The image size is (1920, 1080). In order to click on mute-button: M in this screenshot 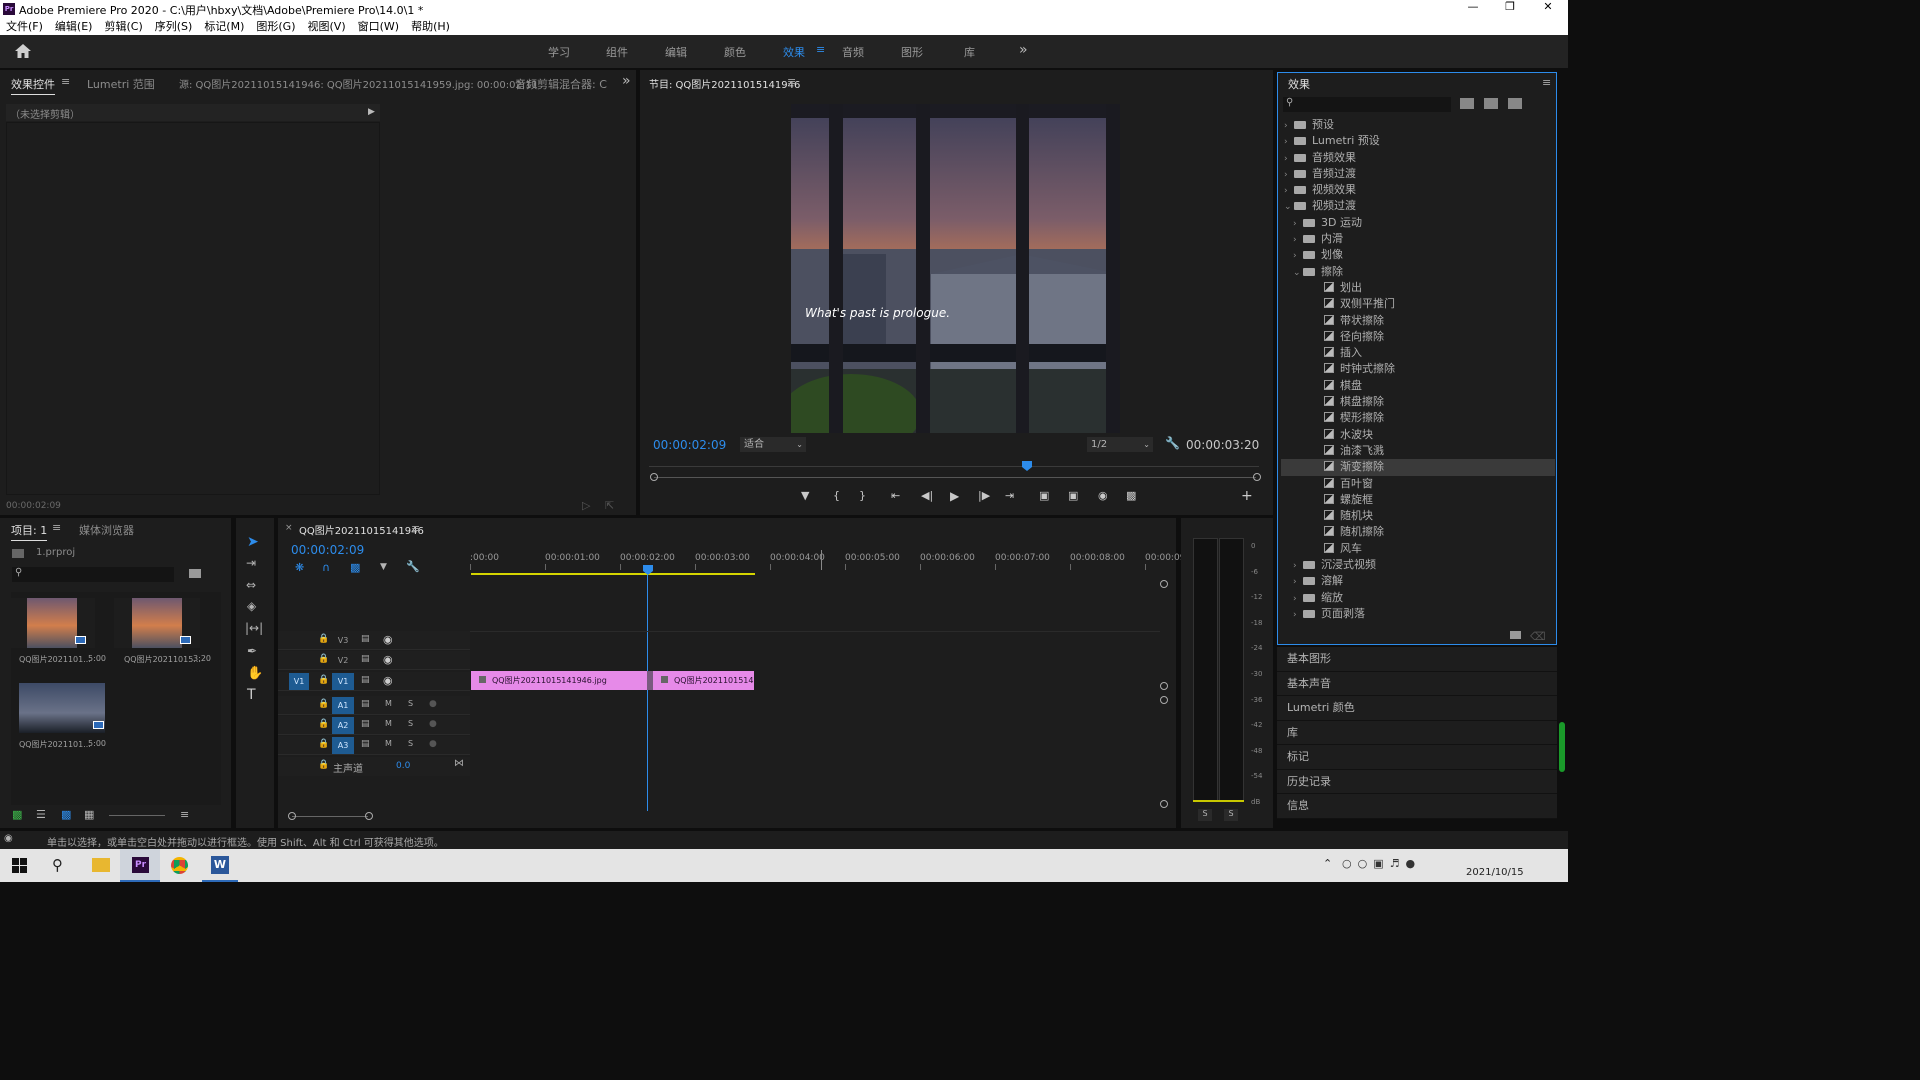, I will do `click(388, 723)`.